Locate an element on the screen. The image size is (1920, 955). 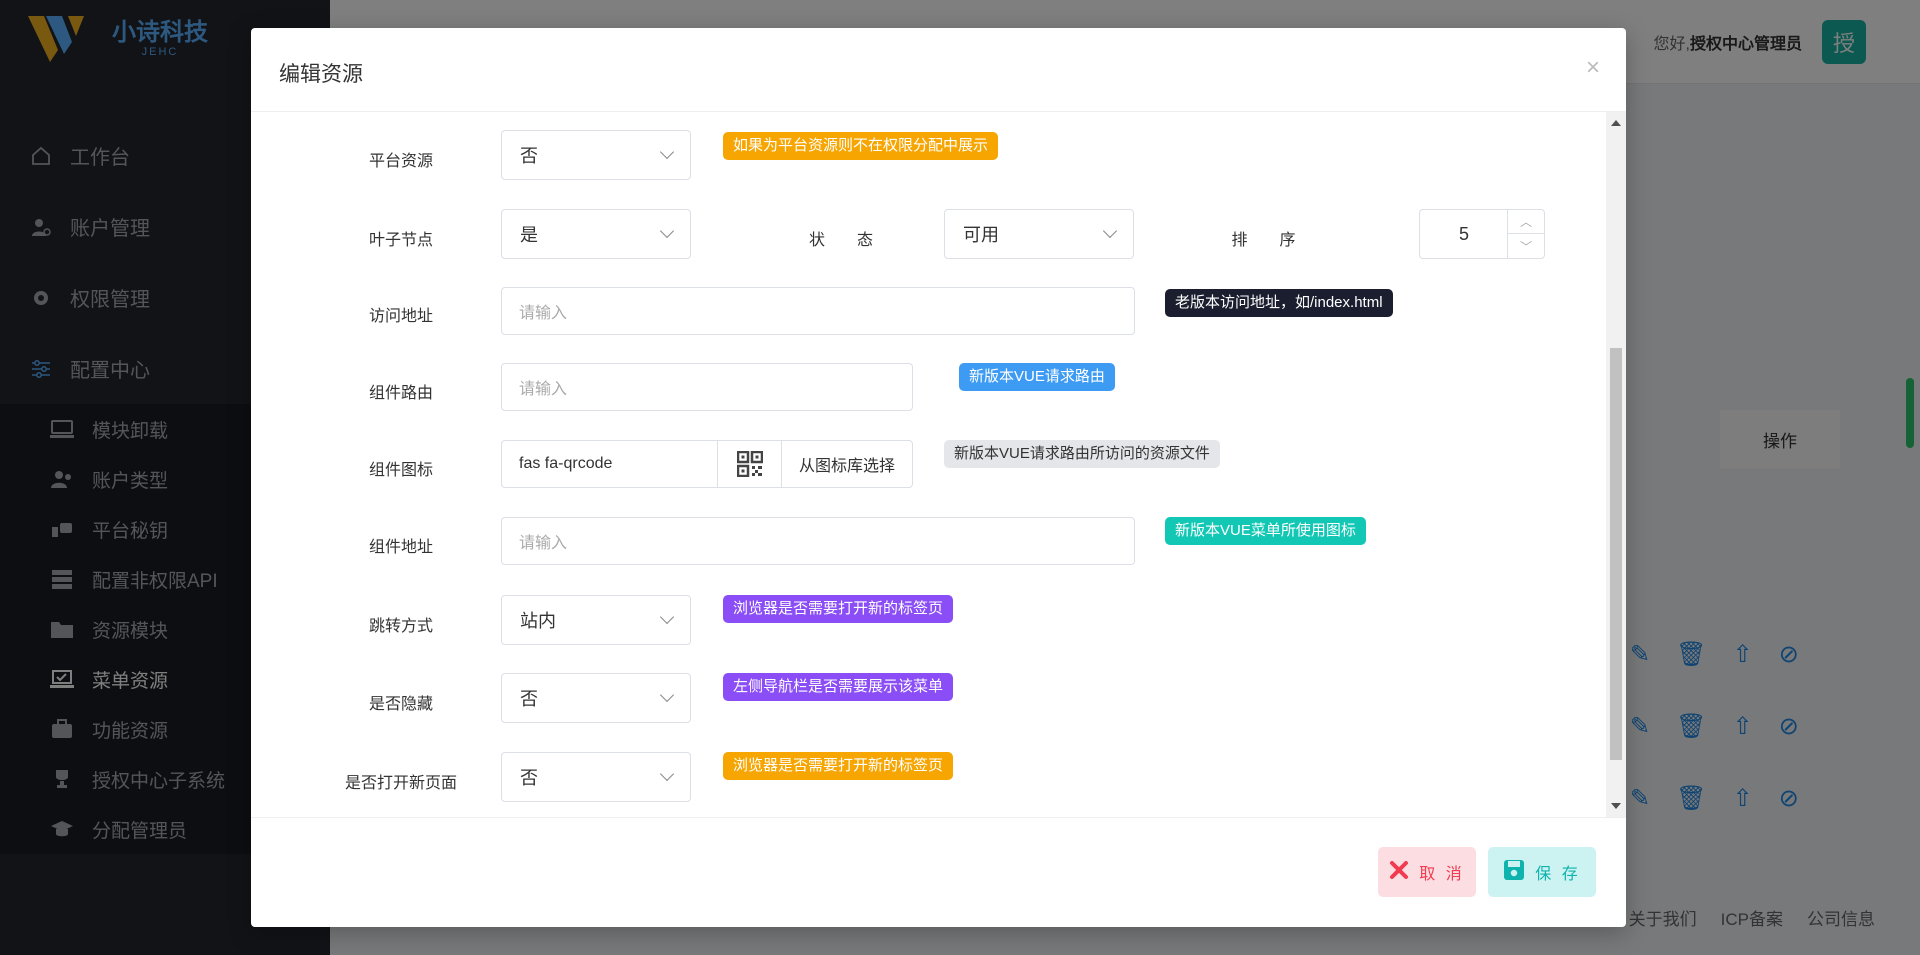
close-icon is located at coordinates (1399, 872).